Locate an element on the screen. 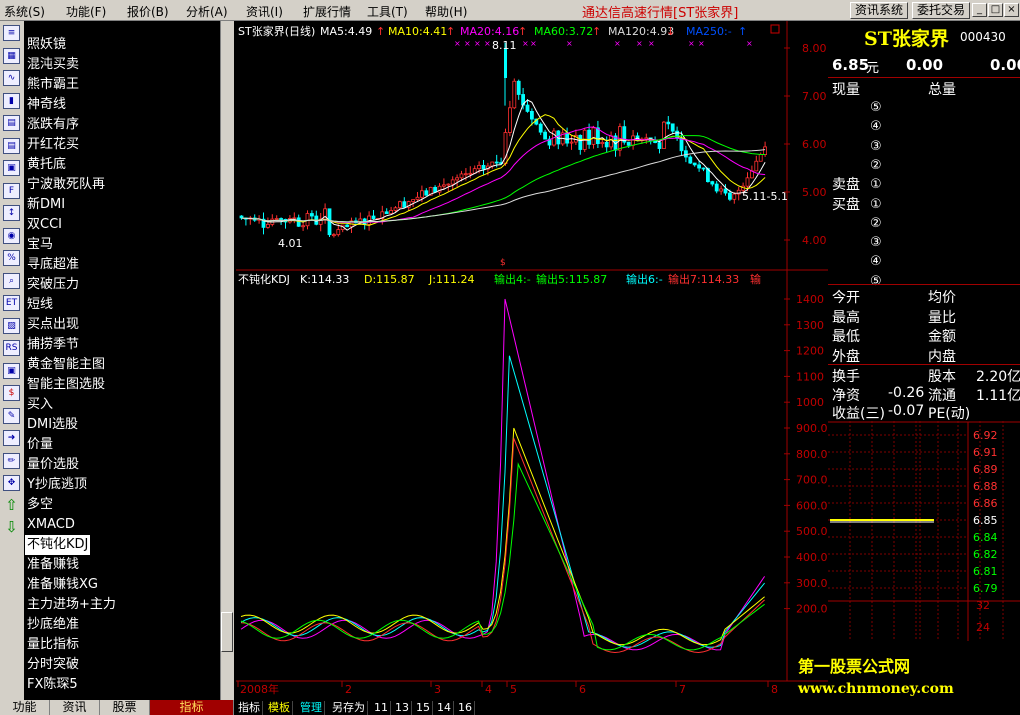  time-axis-label: 5 is located at coordinates (513, 689).